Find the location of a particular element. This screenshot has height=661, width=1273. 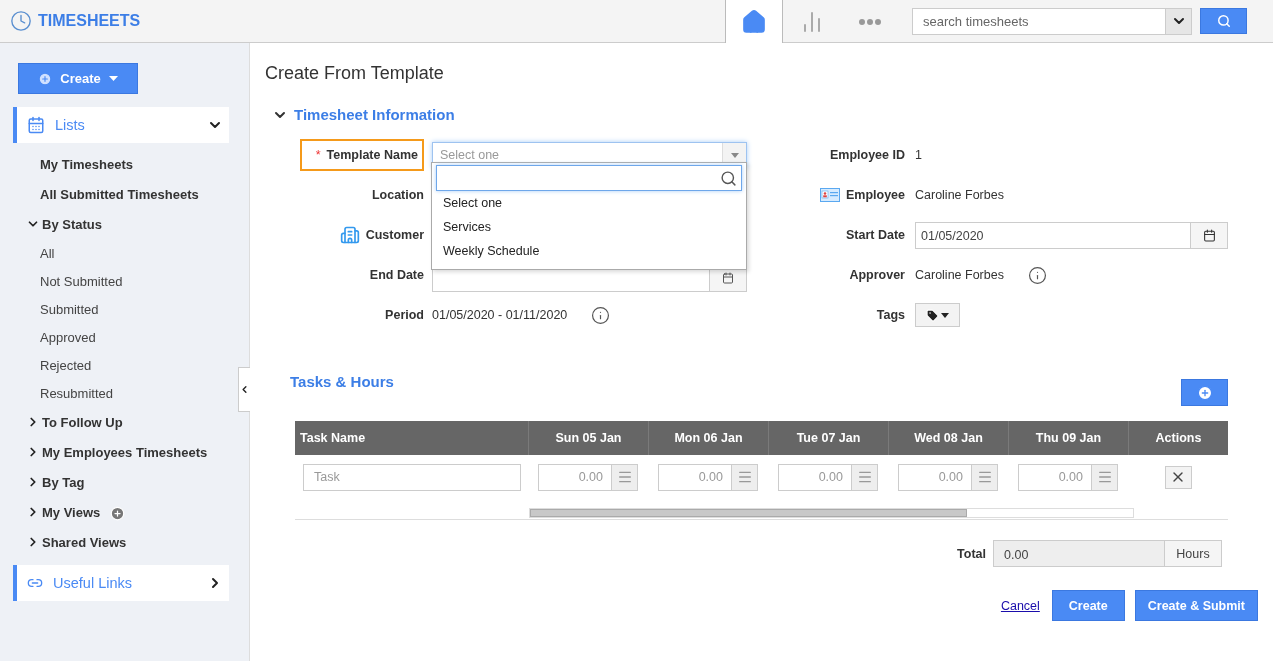

field-label: Customer is located at coordinates (394, 235).